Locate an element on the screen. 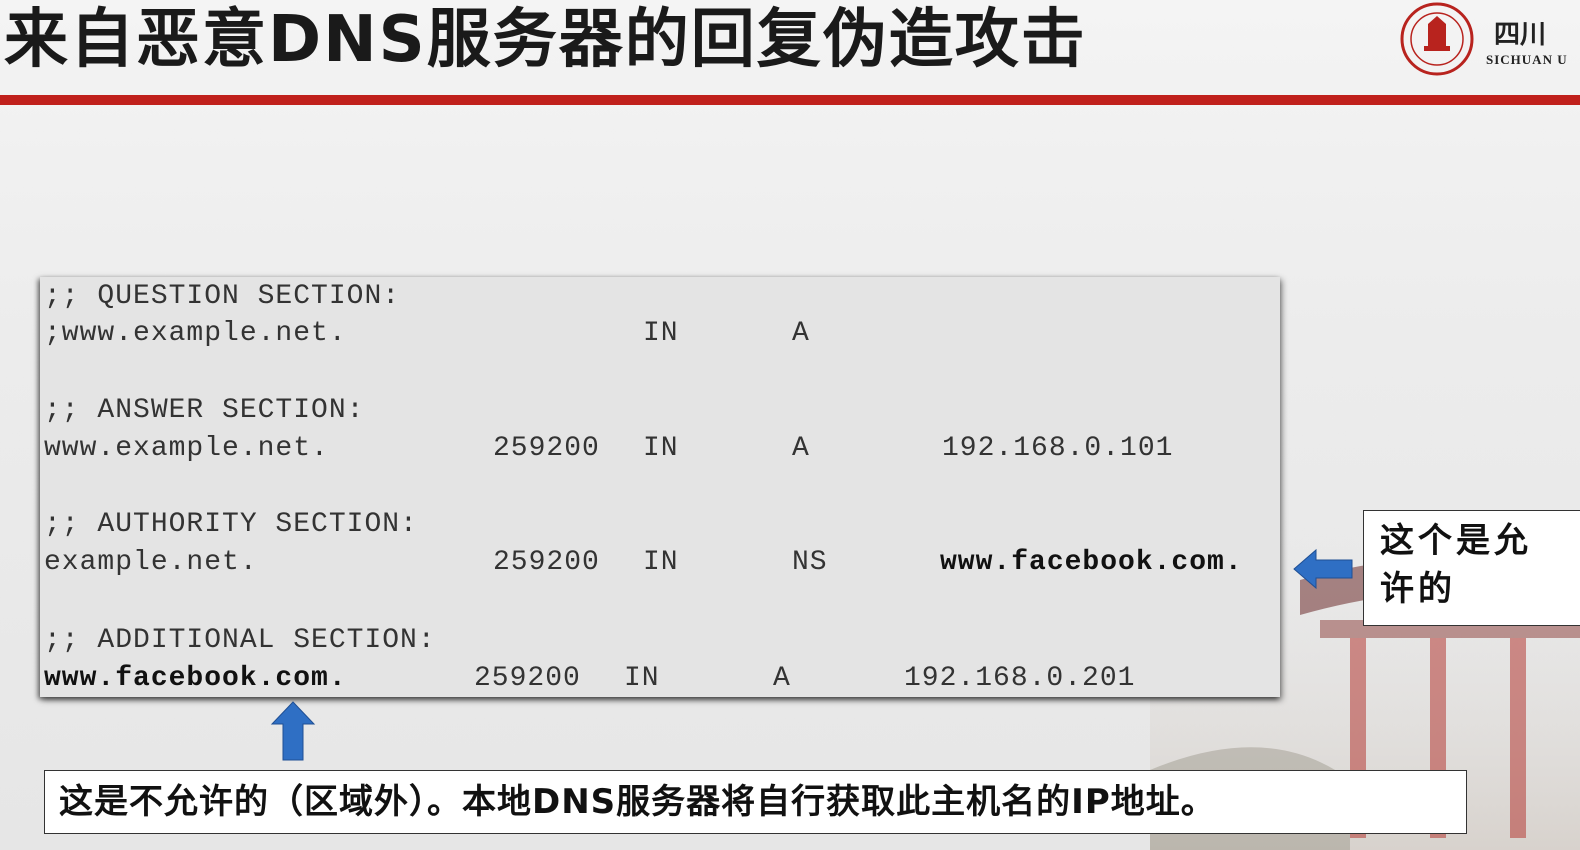 This screenshot has height=850, width=1580. authority-class: IN is located at coordinates (661, 562).